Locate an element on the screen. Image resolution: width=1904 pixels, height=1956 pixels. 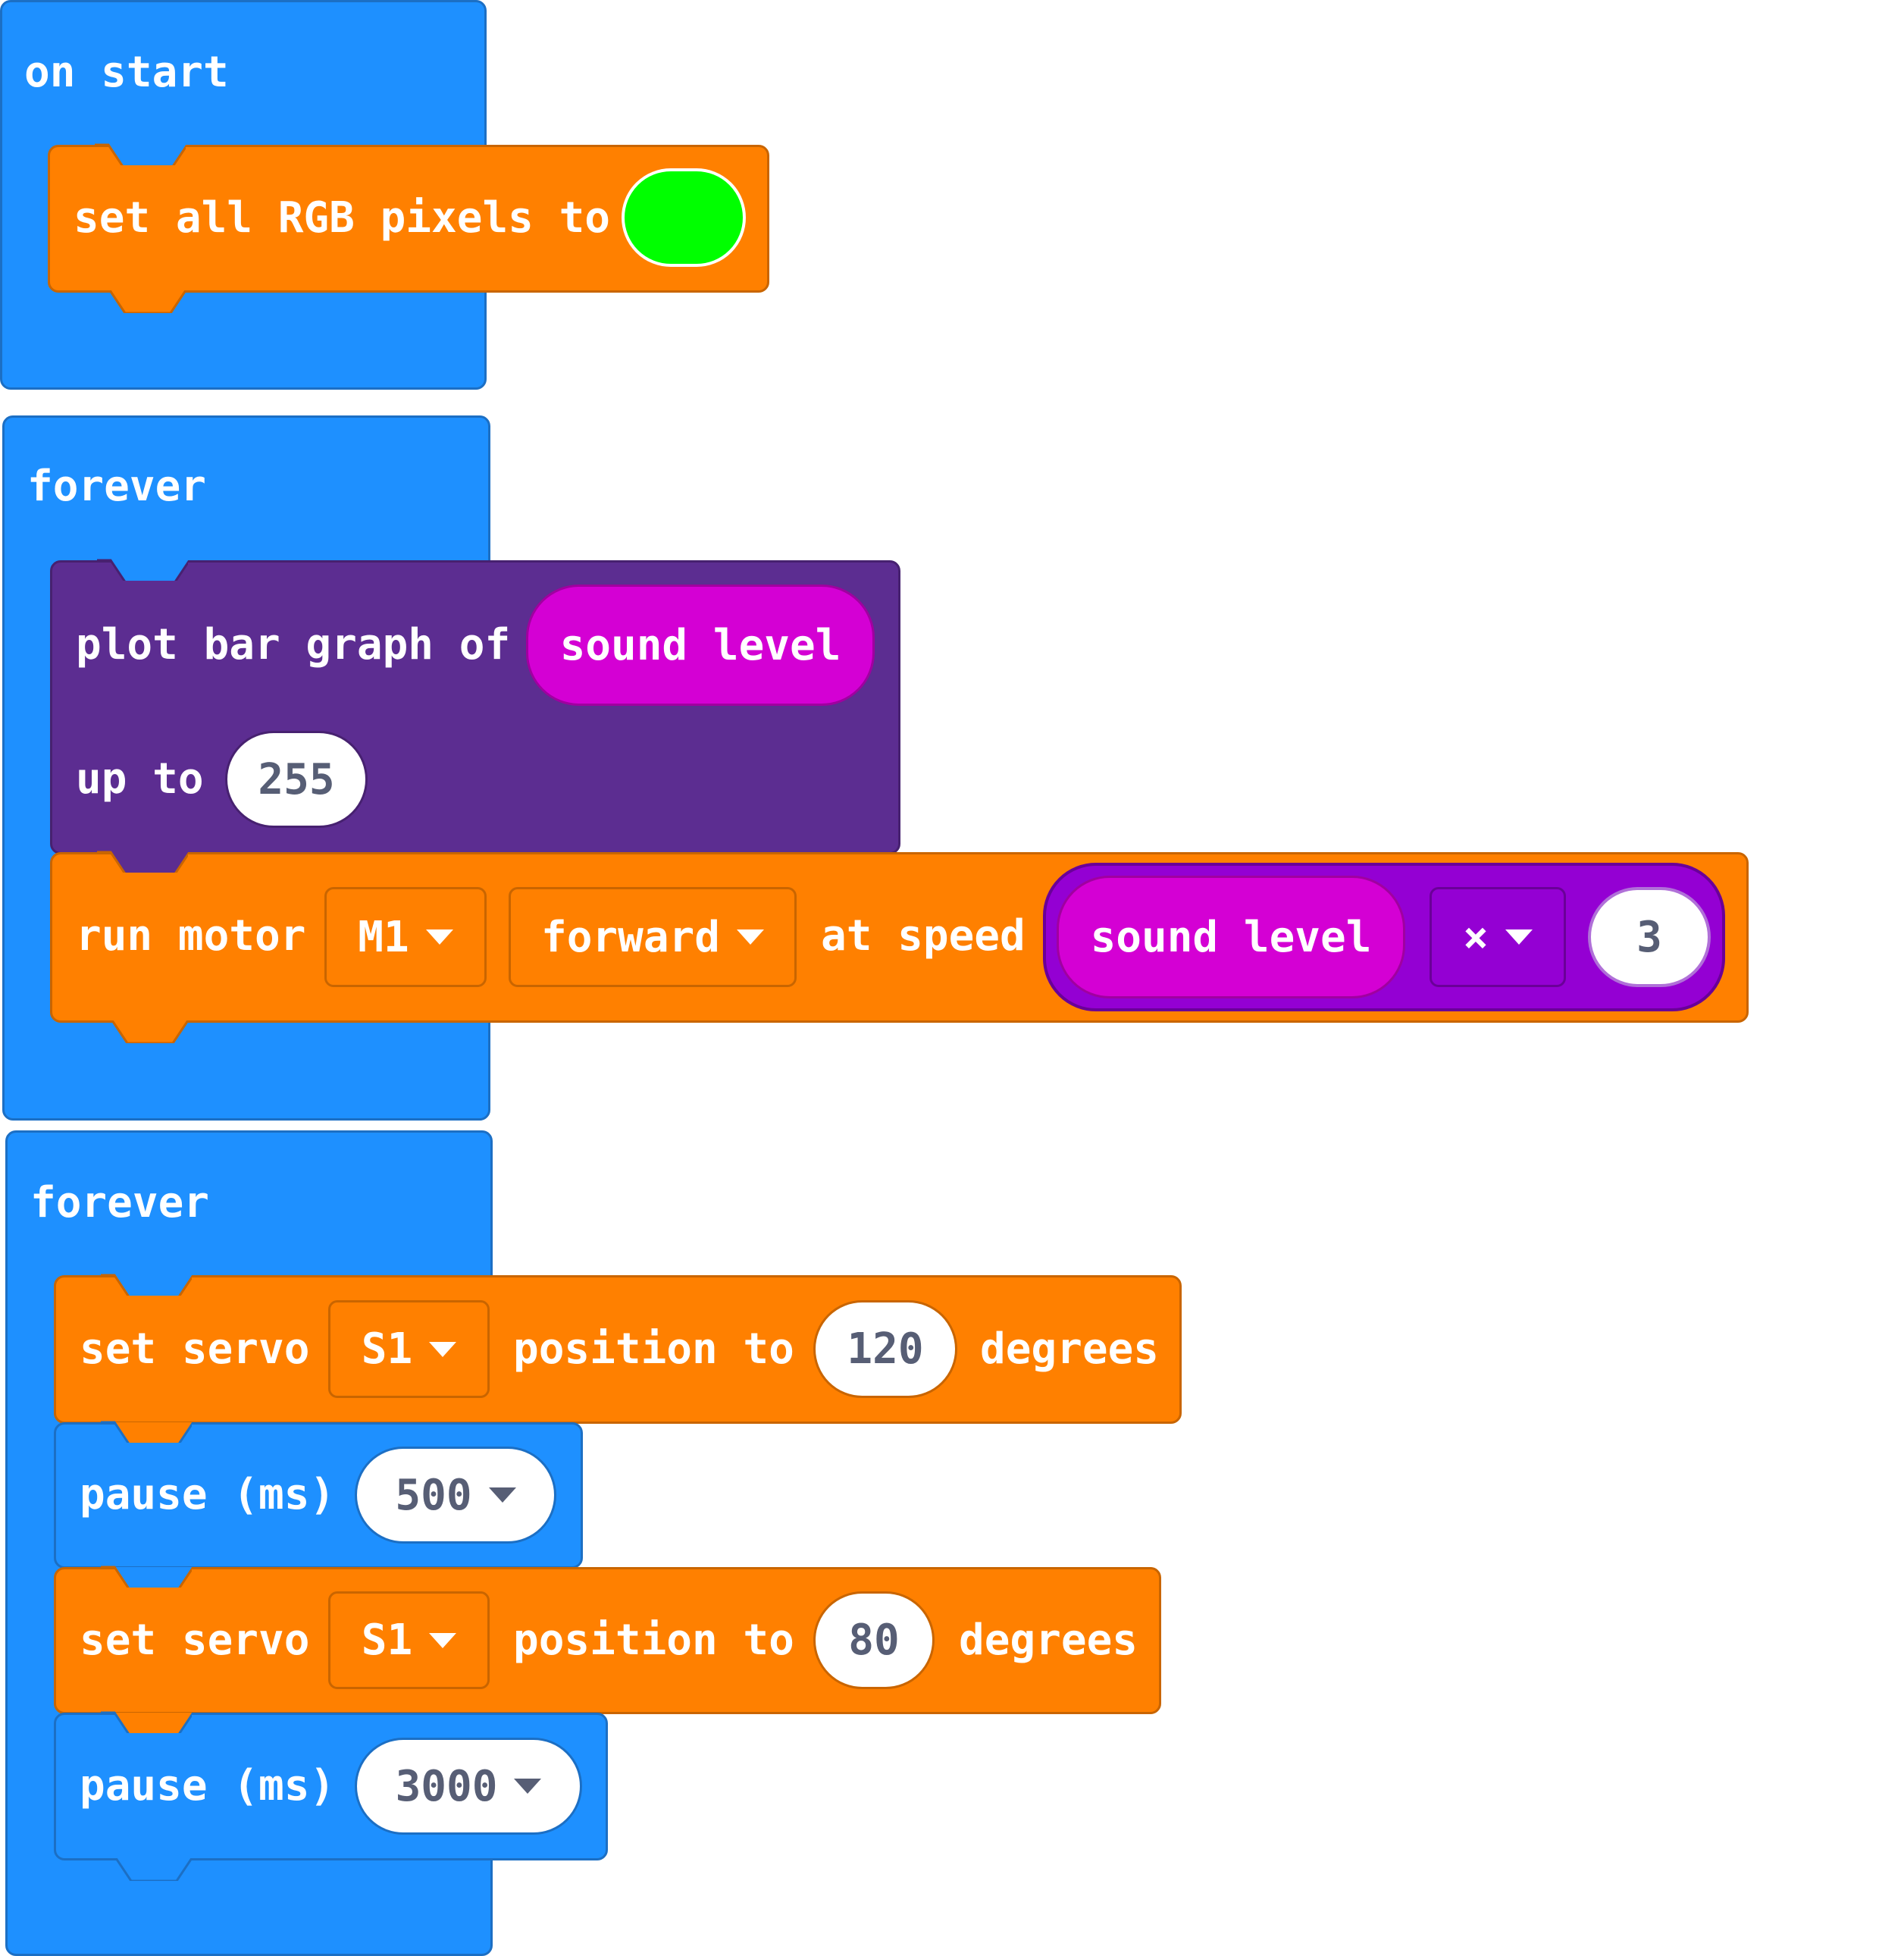
pause-value-1: 500 is located at coordinates (434, 1495).